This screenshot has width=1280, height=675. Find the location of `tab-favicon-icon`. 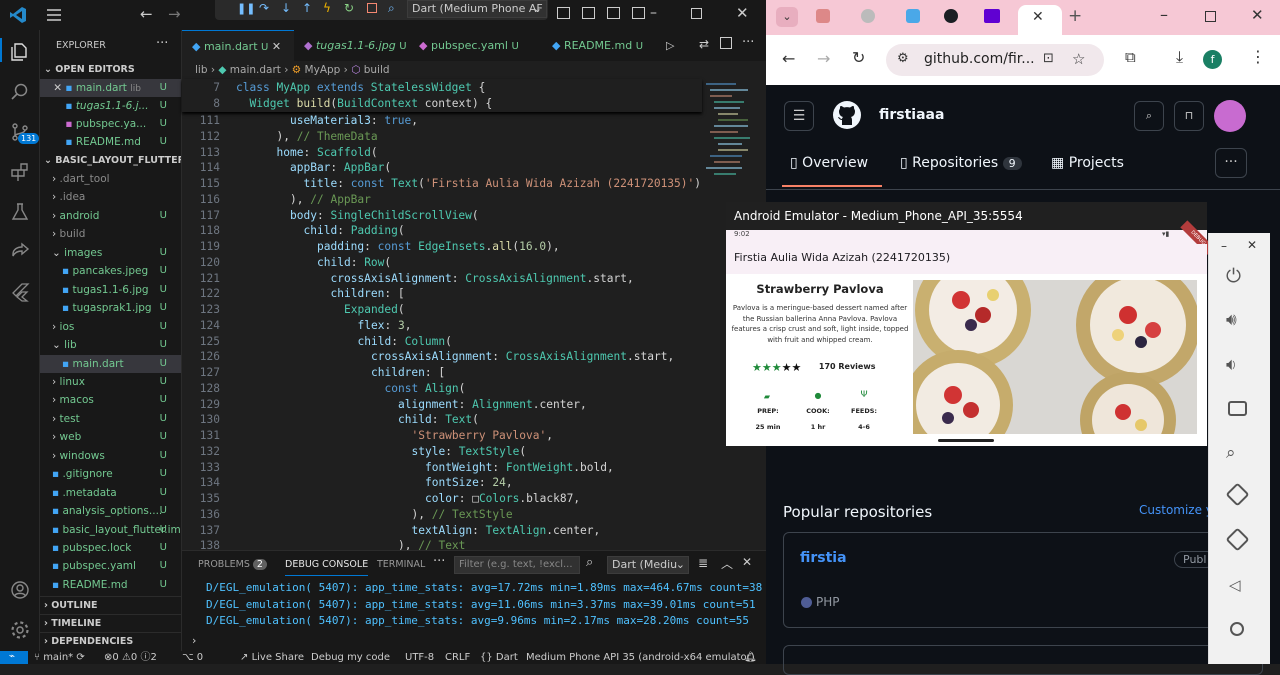

tab-favicon-icon is located at coordinates (868, 16).